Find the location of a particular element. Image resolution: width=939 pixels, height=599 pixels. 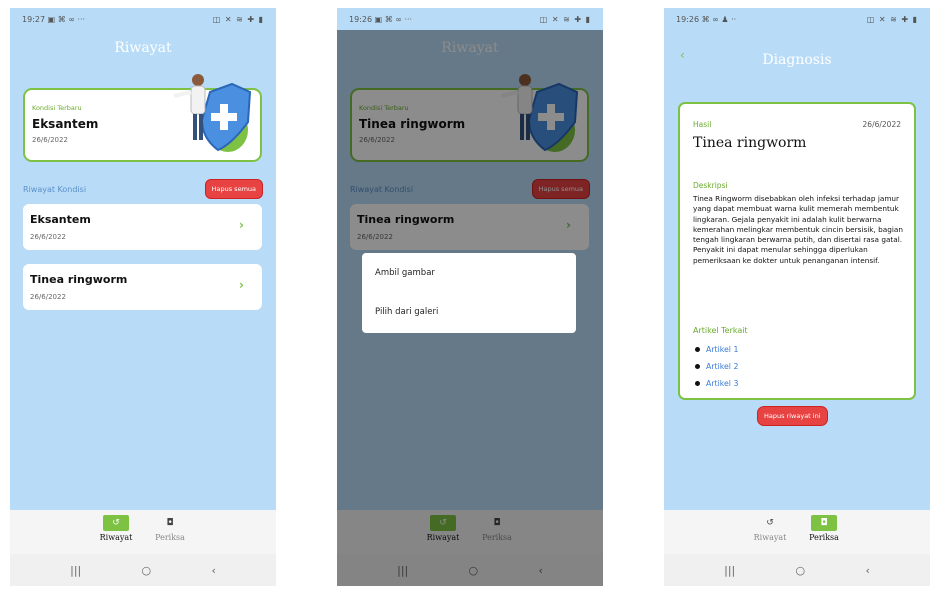

description-label: Deskripsi is located at coordinates (710, 185).